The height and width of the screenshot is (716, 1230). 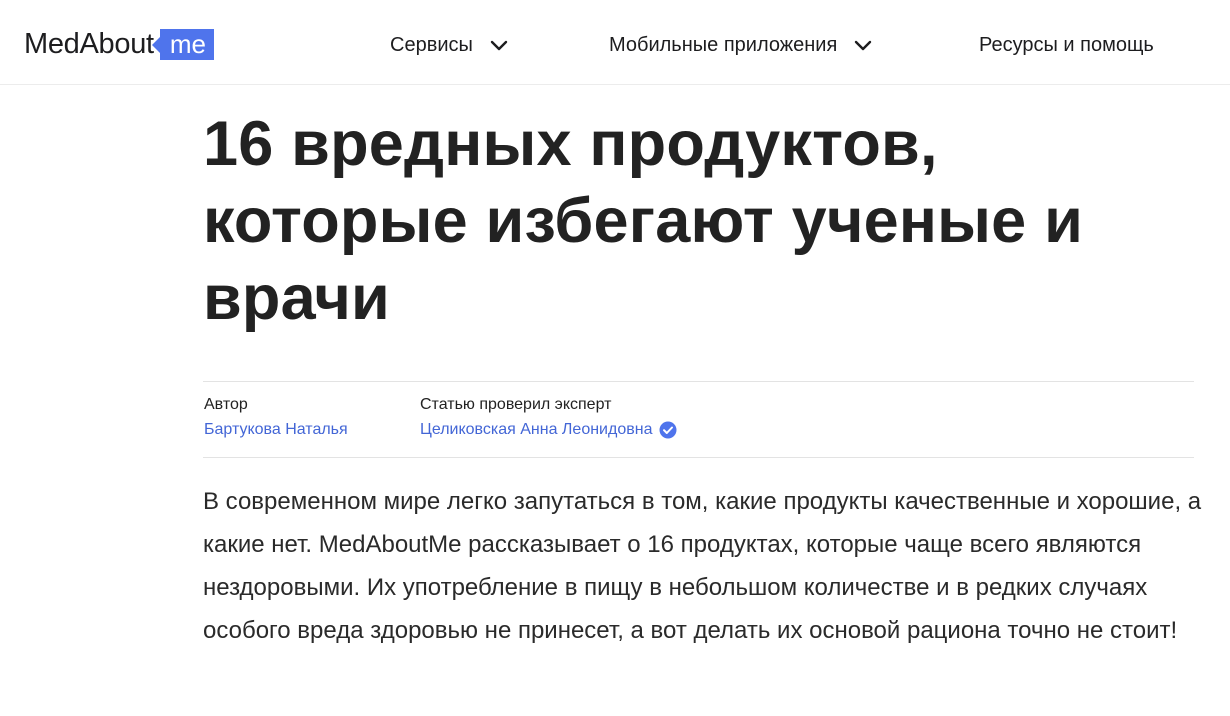 What do you see at coordinates (226, 404) in the screenshot?
I see `author-label: Автор` at bounding box center [226, 404].